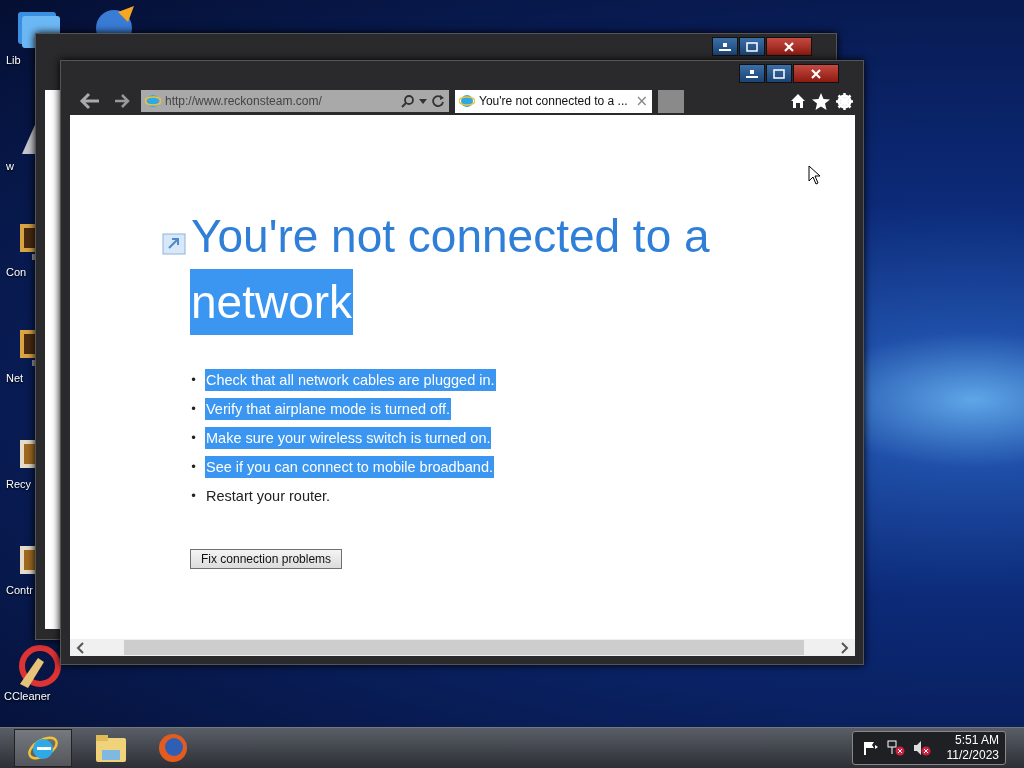  I want to click on tip-text: Restart your router., so click(268, 496).